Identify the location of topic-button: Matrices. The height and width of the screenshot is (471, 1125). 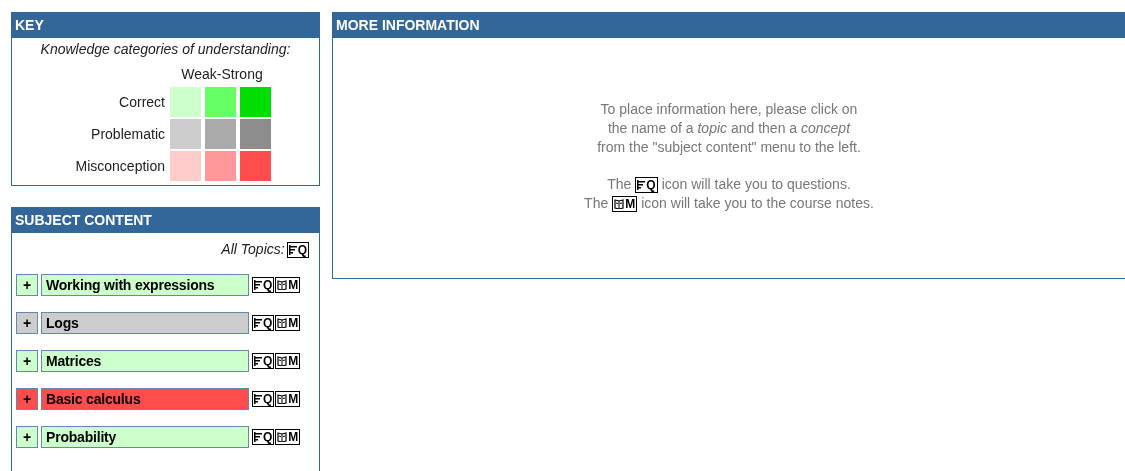
(145, 361).